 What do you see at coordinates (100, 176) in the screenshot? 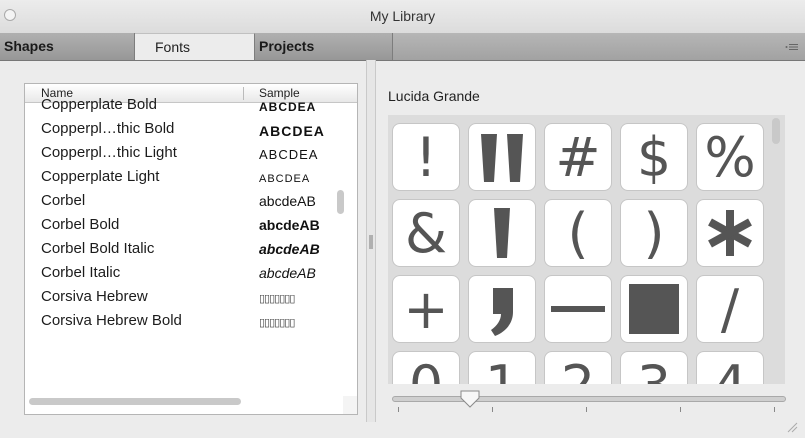
I see `font-name: Copperplate Light` at bounding box center [100, 176].